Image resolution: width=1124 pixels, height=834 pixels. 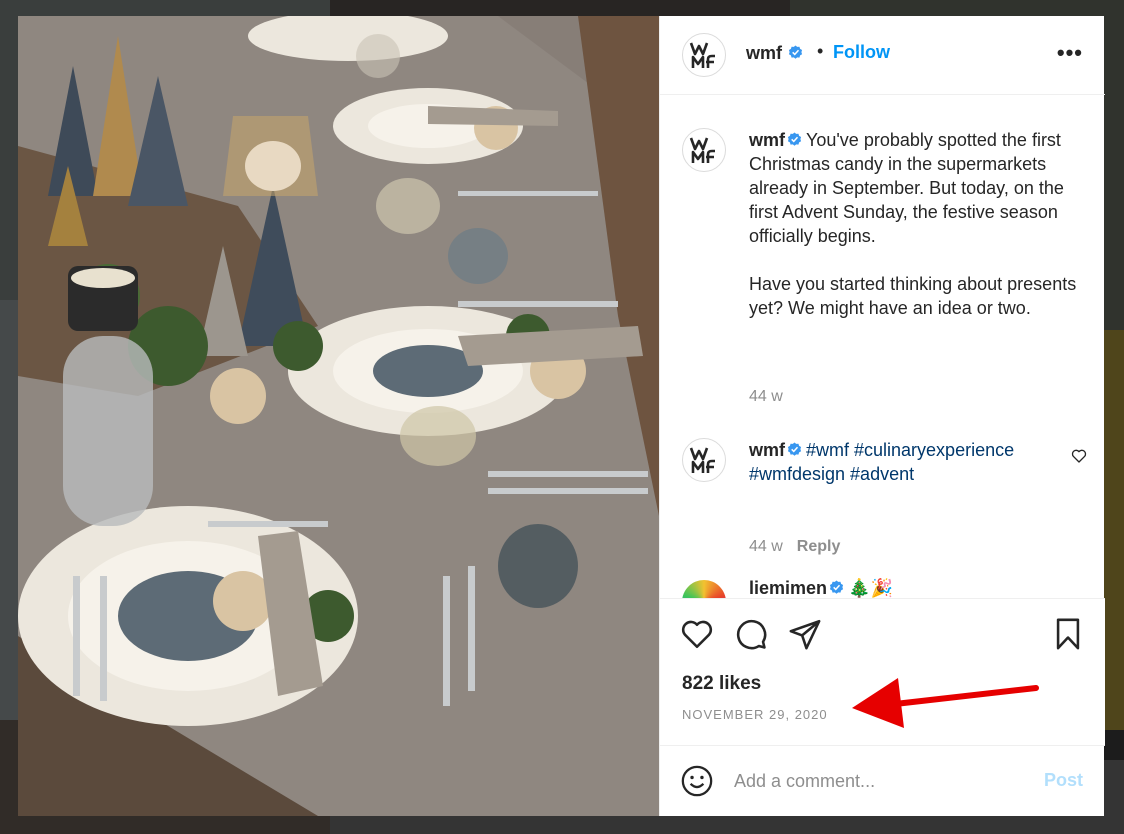 What do you see at coordinates (1068, 634) in the screenshot?
I see `bookmark-icon` at bounding box center [1068, 634].